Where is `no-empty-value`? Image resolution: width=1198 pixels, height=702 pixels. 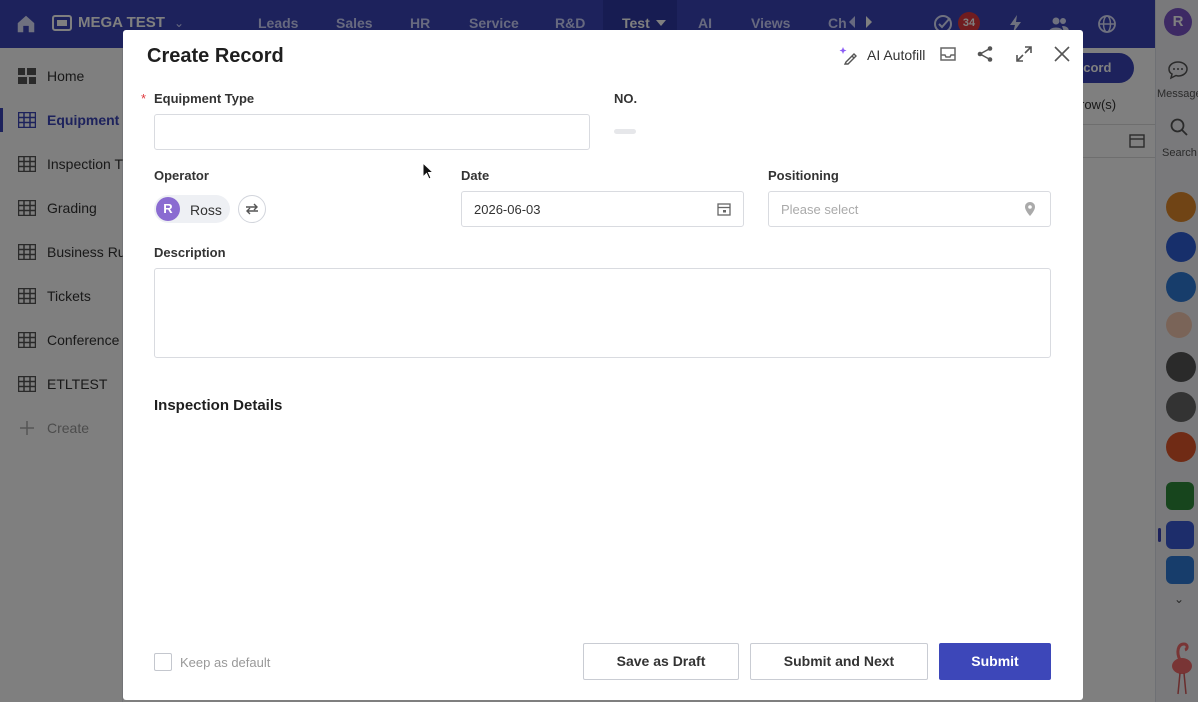 no-empty-value is located at coordinates (625, 131).